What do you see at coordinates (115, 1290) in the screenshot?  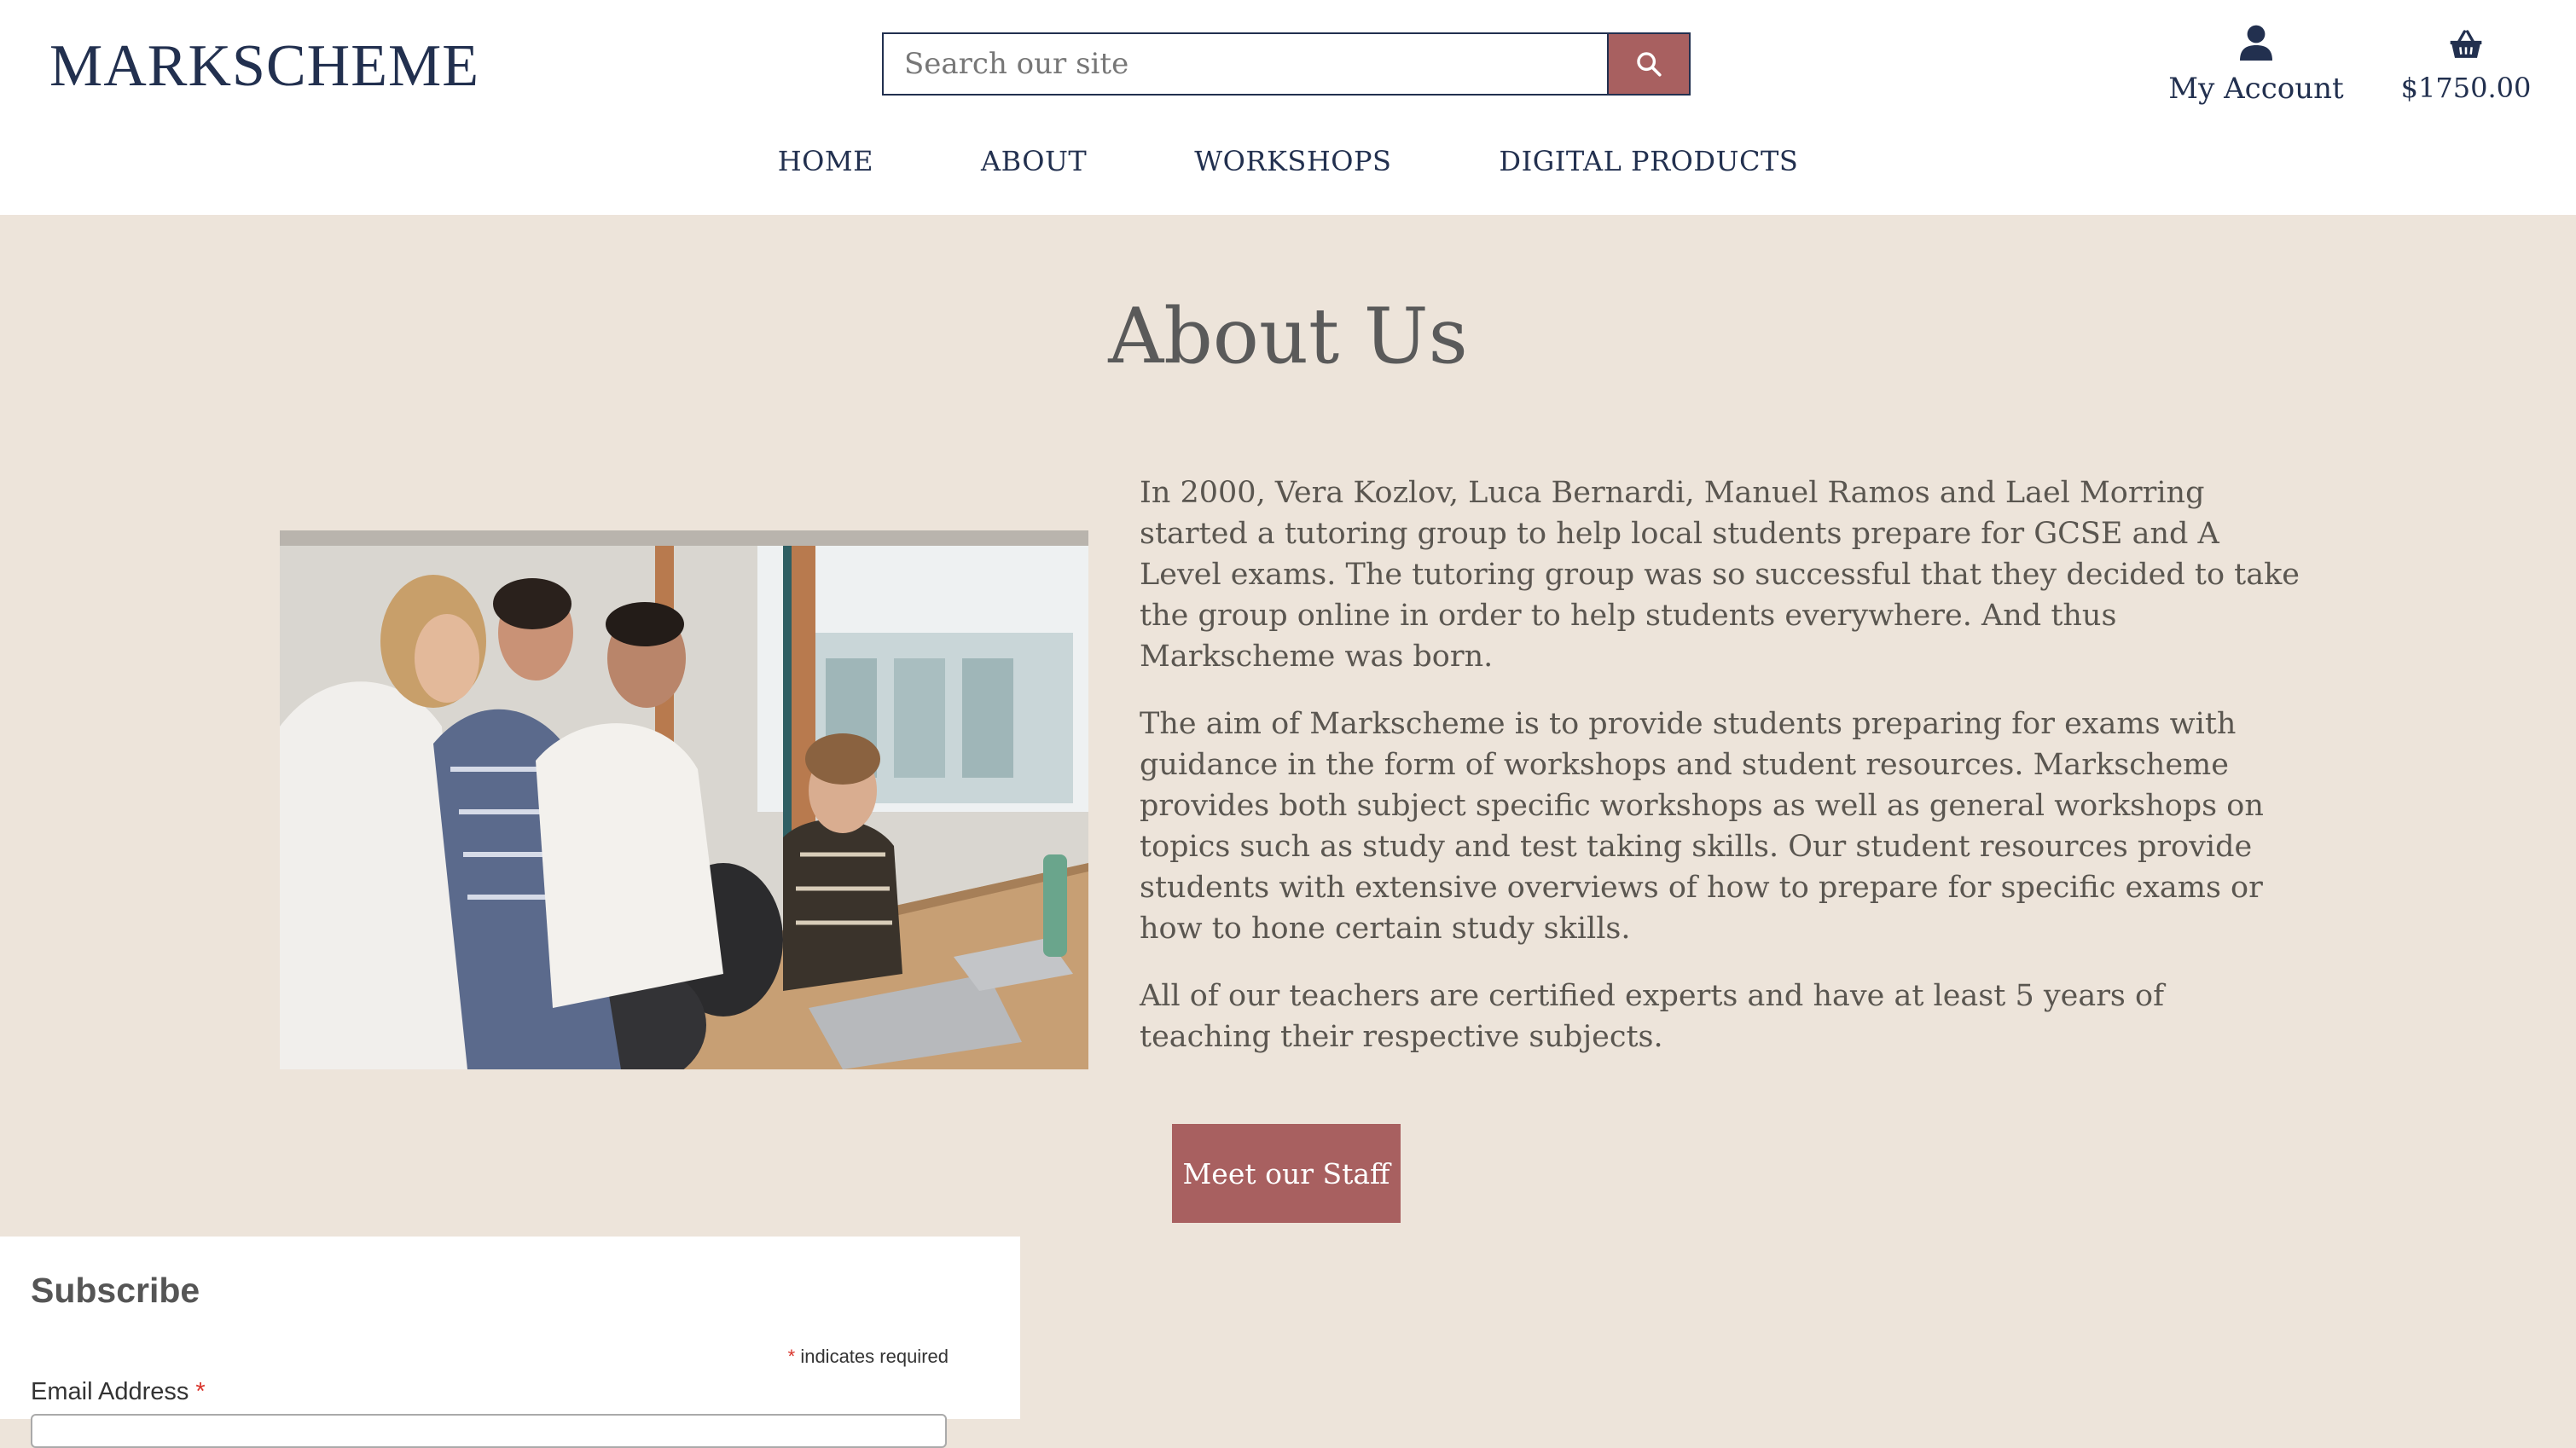 I see `subscribe-title: Subscribe` at bounding box center [115, 1290].